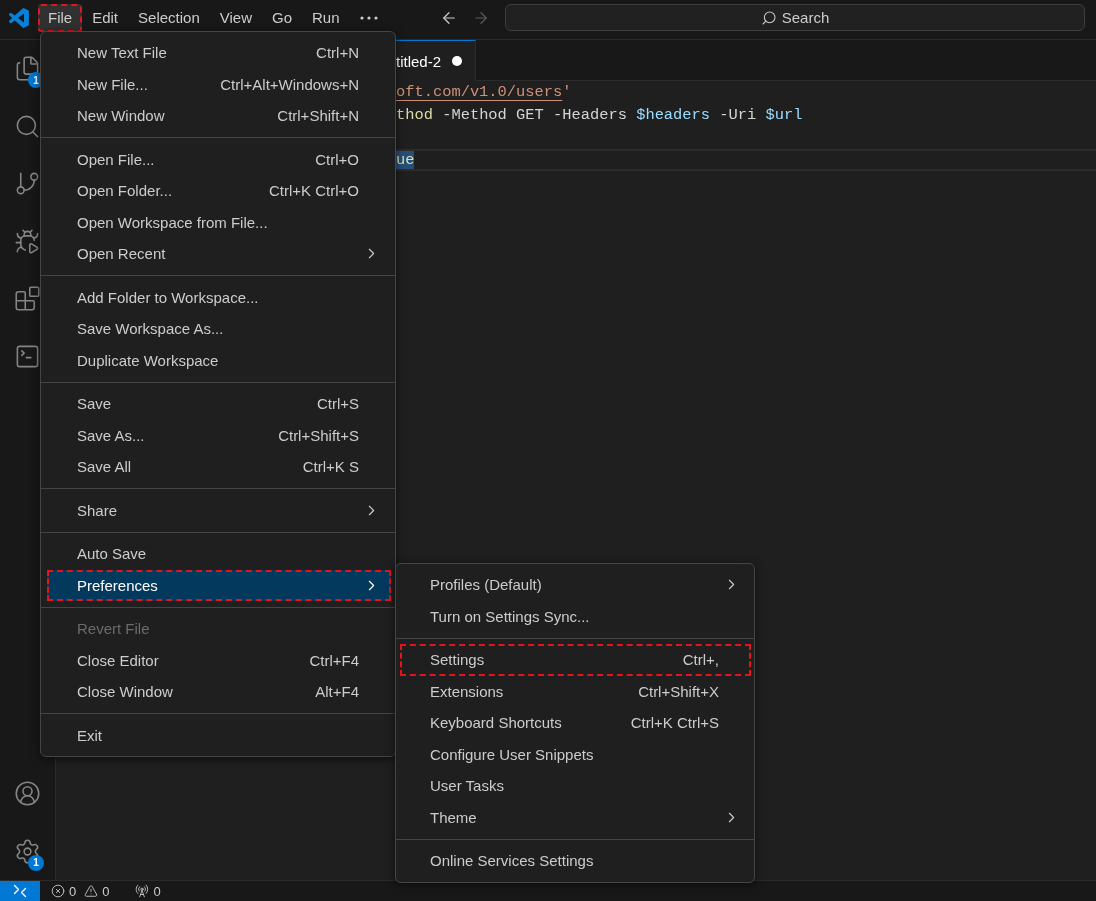 This screenshot has height=901, width=1096. Describe the element at coordinates (219, 585) in the screenshot. I see `menu-item: Preferences` at that location.